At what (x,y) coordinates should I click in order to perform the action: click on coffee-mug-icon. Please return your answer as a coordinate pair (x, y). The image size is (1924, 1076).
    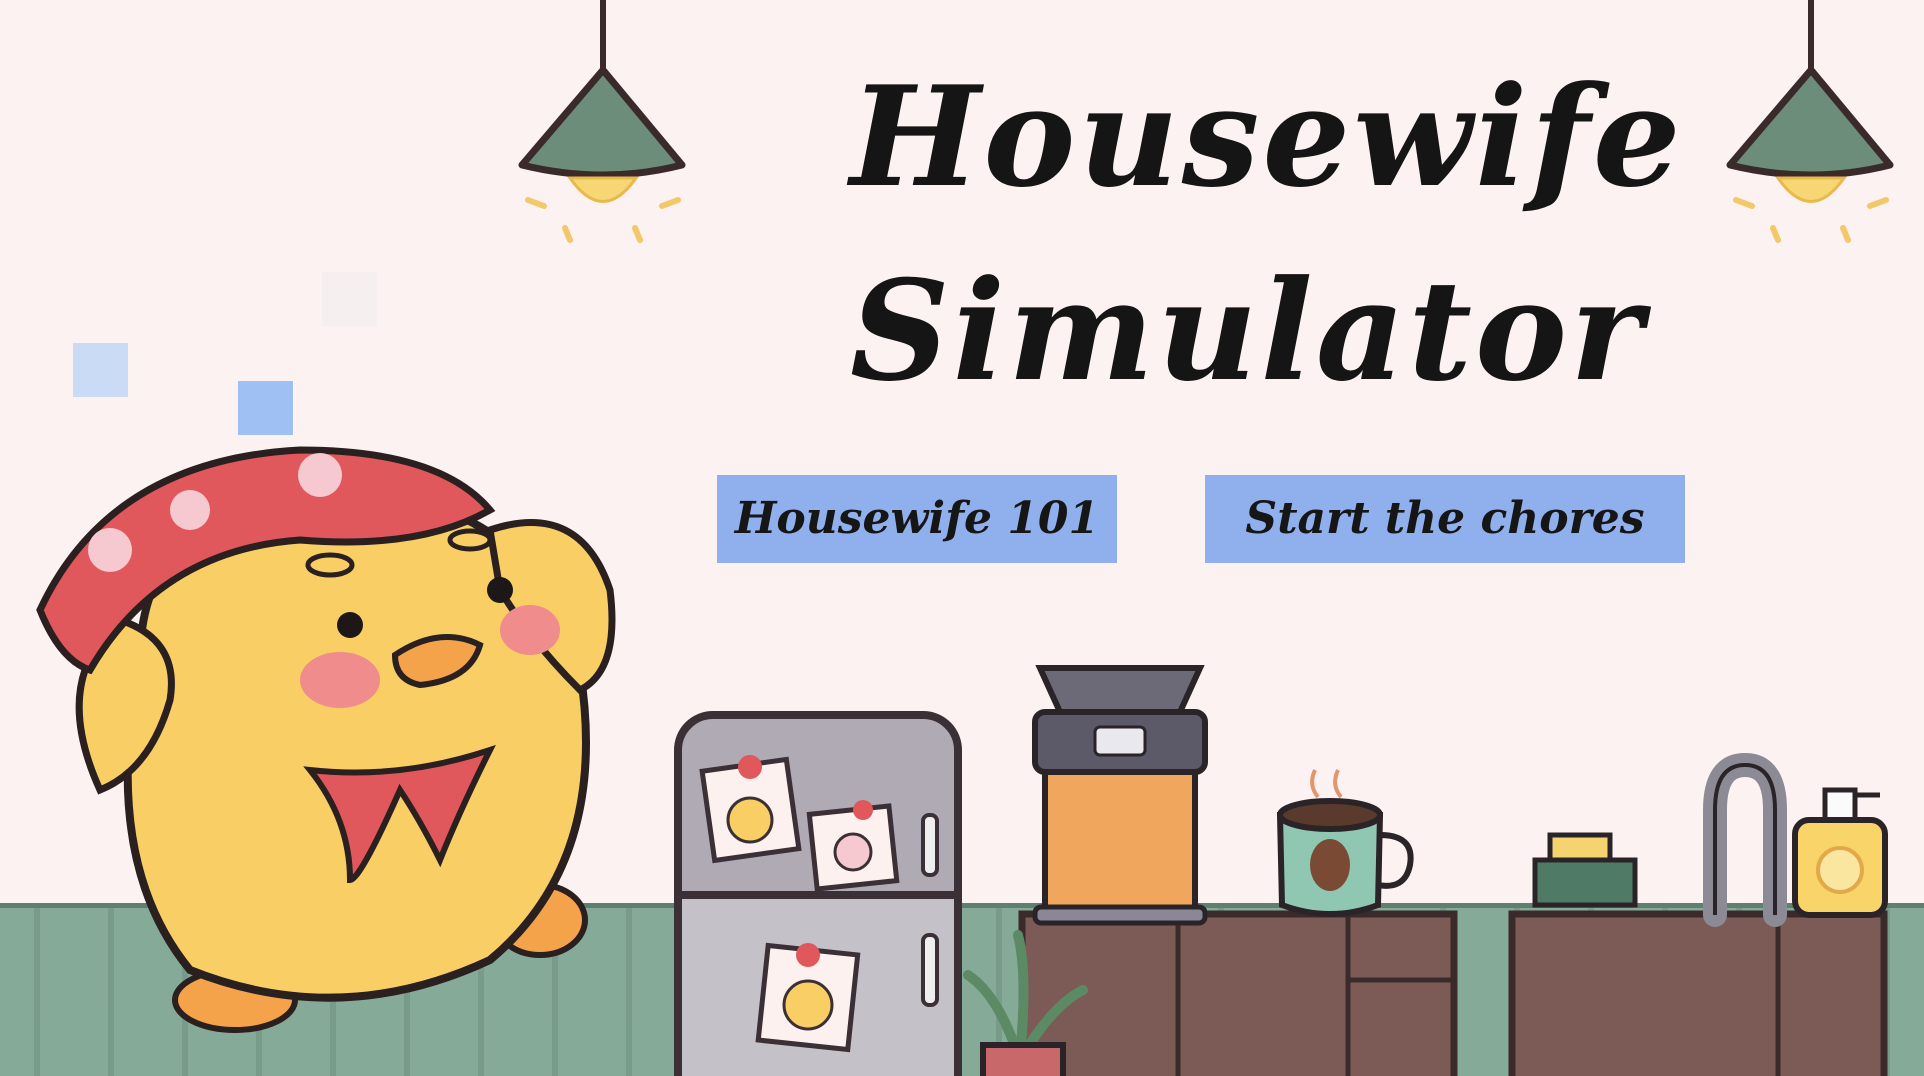
    Looking at the image, I should click on (1345, 843).